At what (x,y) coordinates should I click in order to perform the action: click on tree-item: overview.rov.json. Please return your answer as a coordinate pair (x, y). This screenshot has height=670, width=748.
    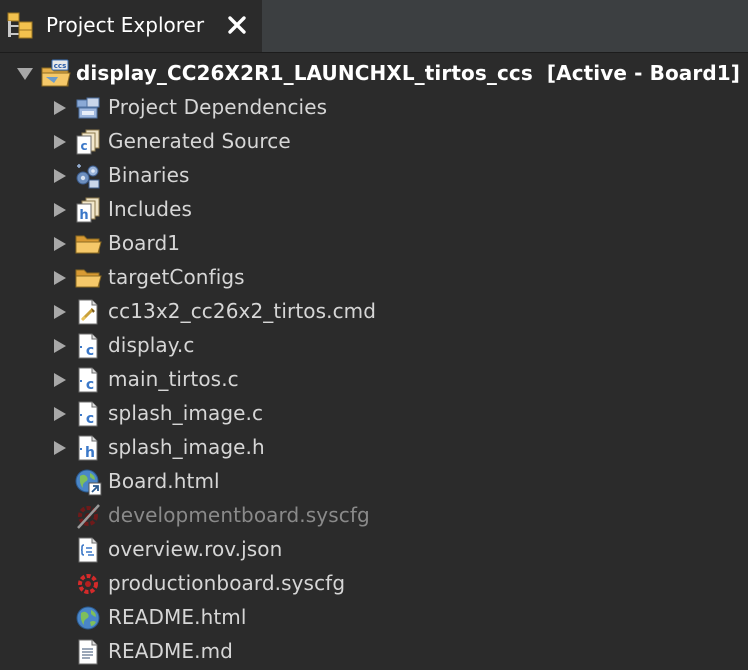
    Looking at the image, I should click on (374, 550).